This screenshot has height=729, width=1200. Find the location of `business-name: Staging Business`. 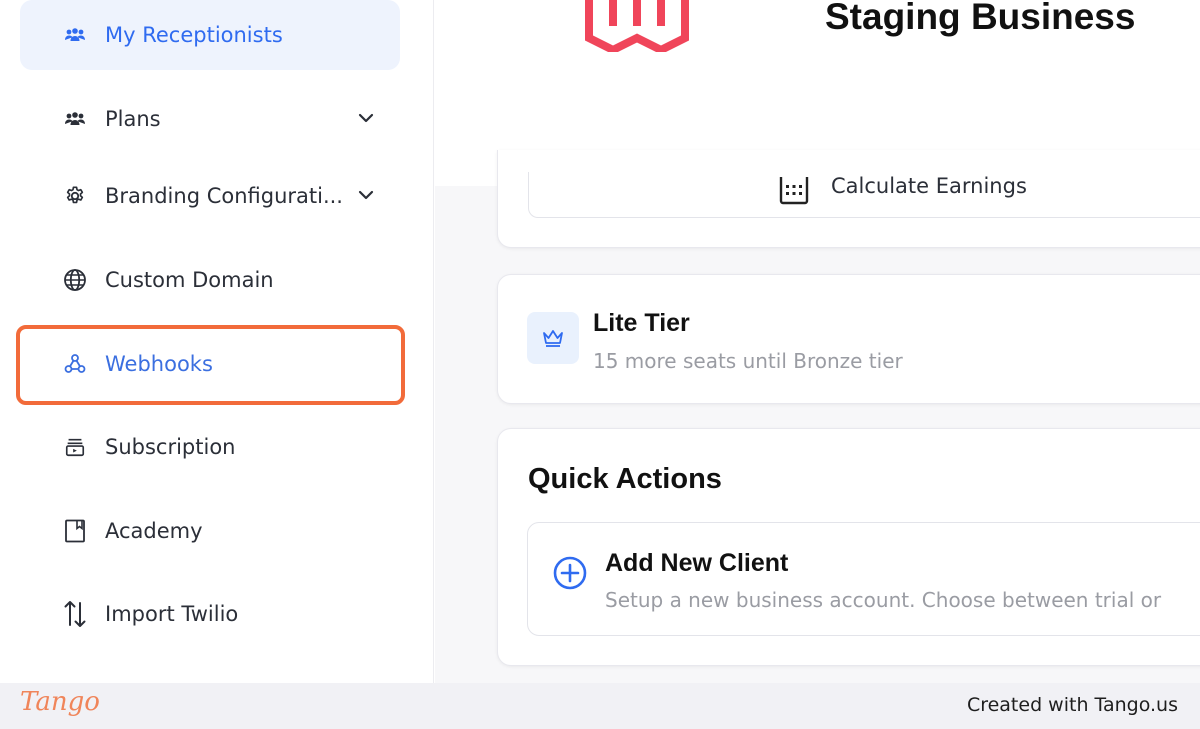

business-name: Staging Business is located at coordinates (980, 18).